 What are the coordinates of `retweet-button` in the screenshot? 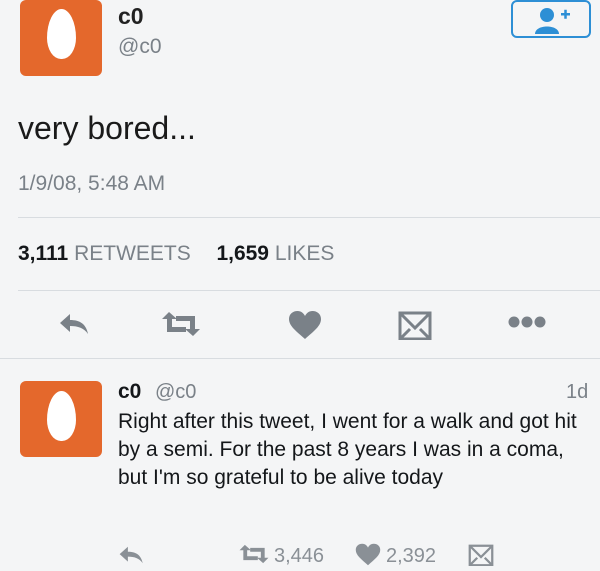 It's located at (181, 326).